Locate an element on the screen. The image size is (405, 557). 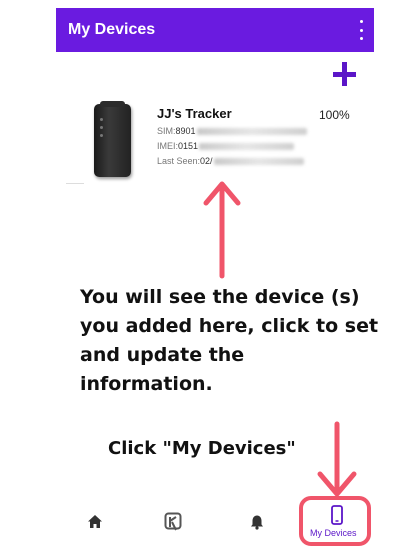
bell-icon is located at coordinates (257, 522).